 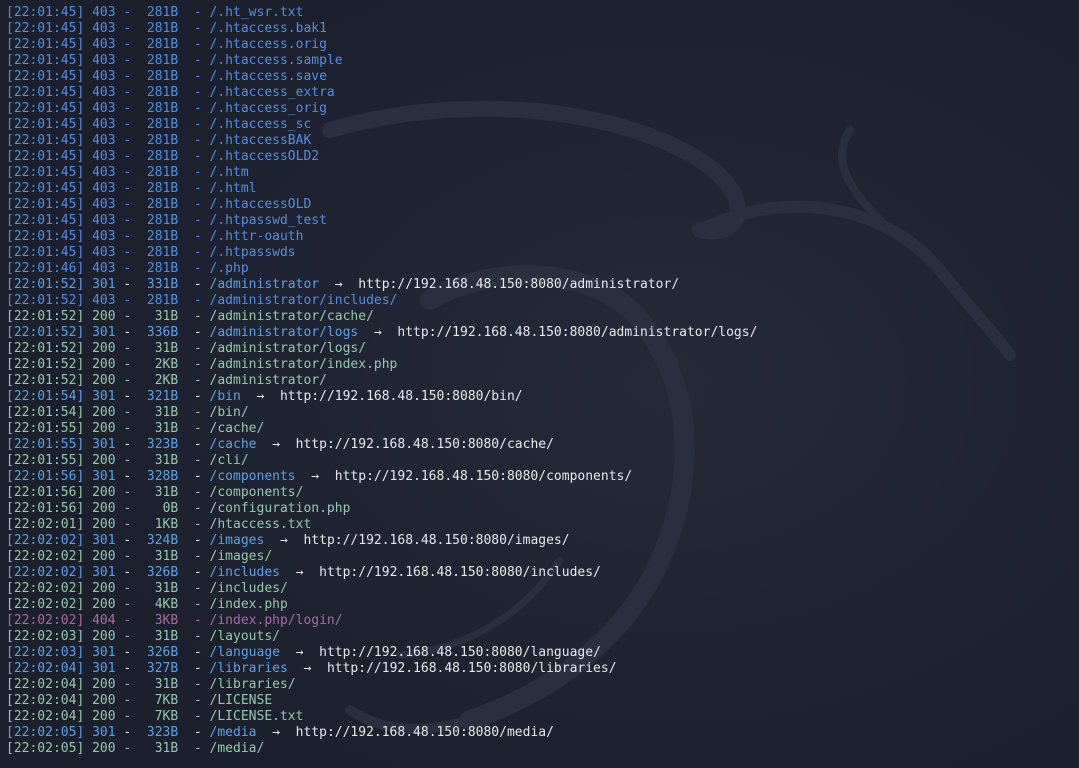 I want to click on log-line: [22:02:02] 404 - 3KB - /index.php/login/, so click(x=174, y=620).